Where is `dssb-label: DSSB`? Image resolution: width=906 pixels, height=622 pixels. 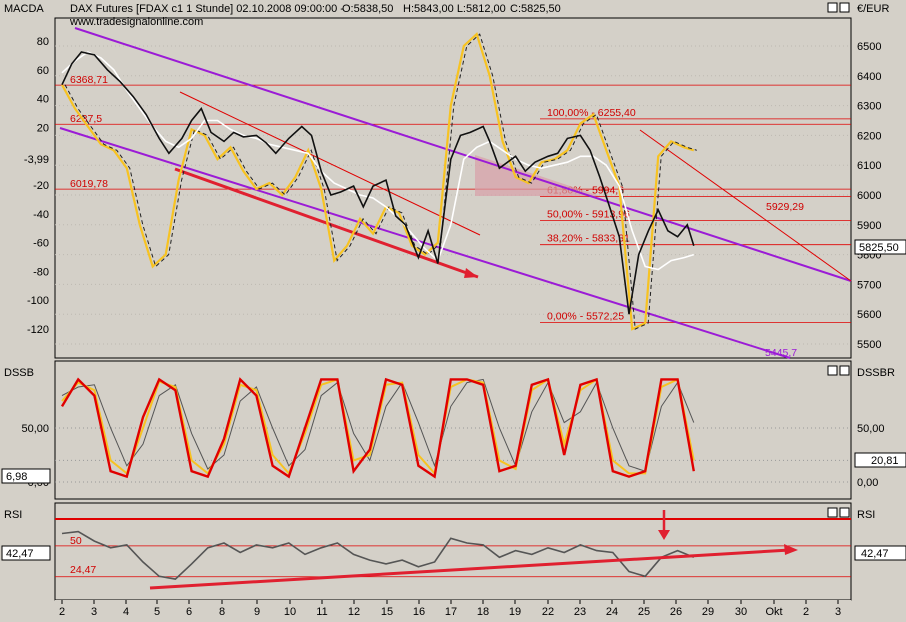
dssb-label: DSSB is located at coordinates (19, 373).